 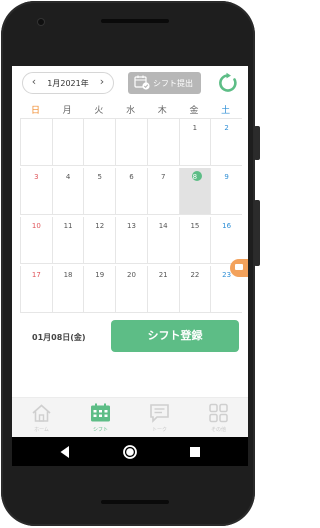 What do you see at coordinates (67, 240) in the screenshot?
I see `calendar-day-cell: 11` at bounding box center [67, 240].